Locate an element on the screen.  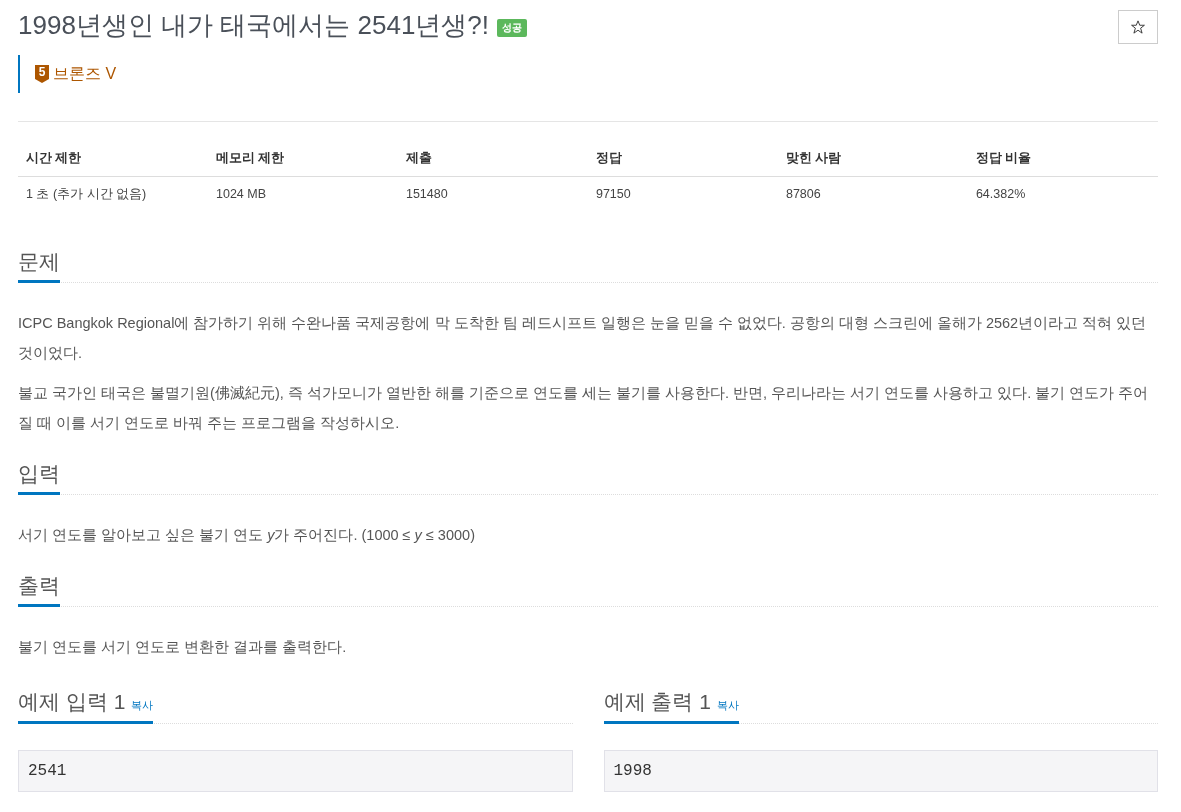
tier-badge: 5 is located at coordinates (42, 74).